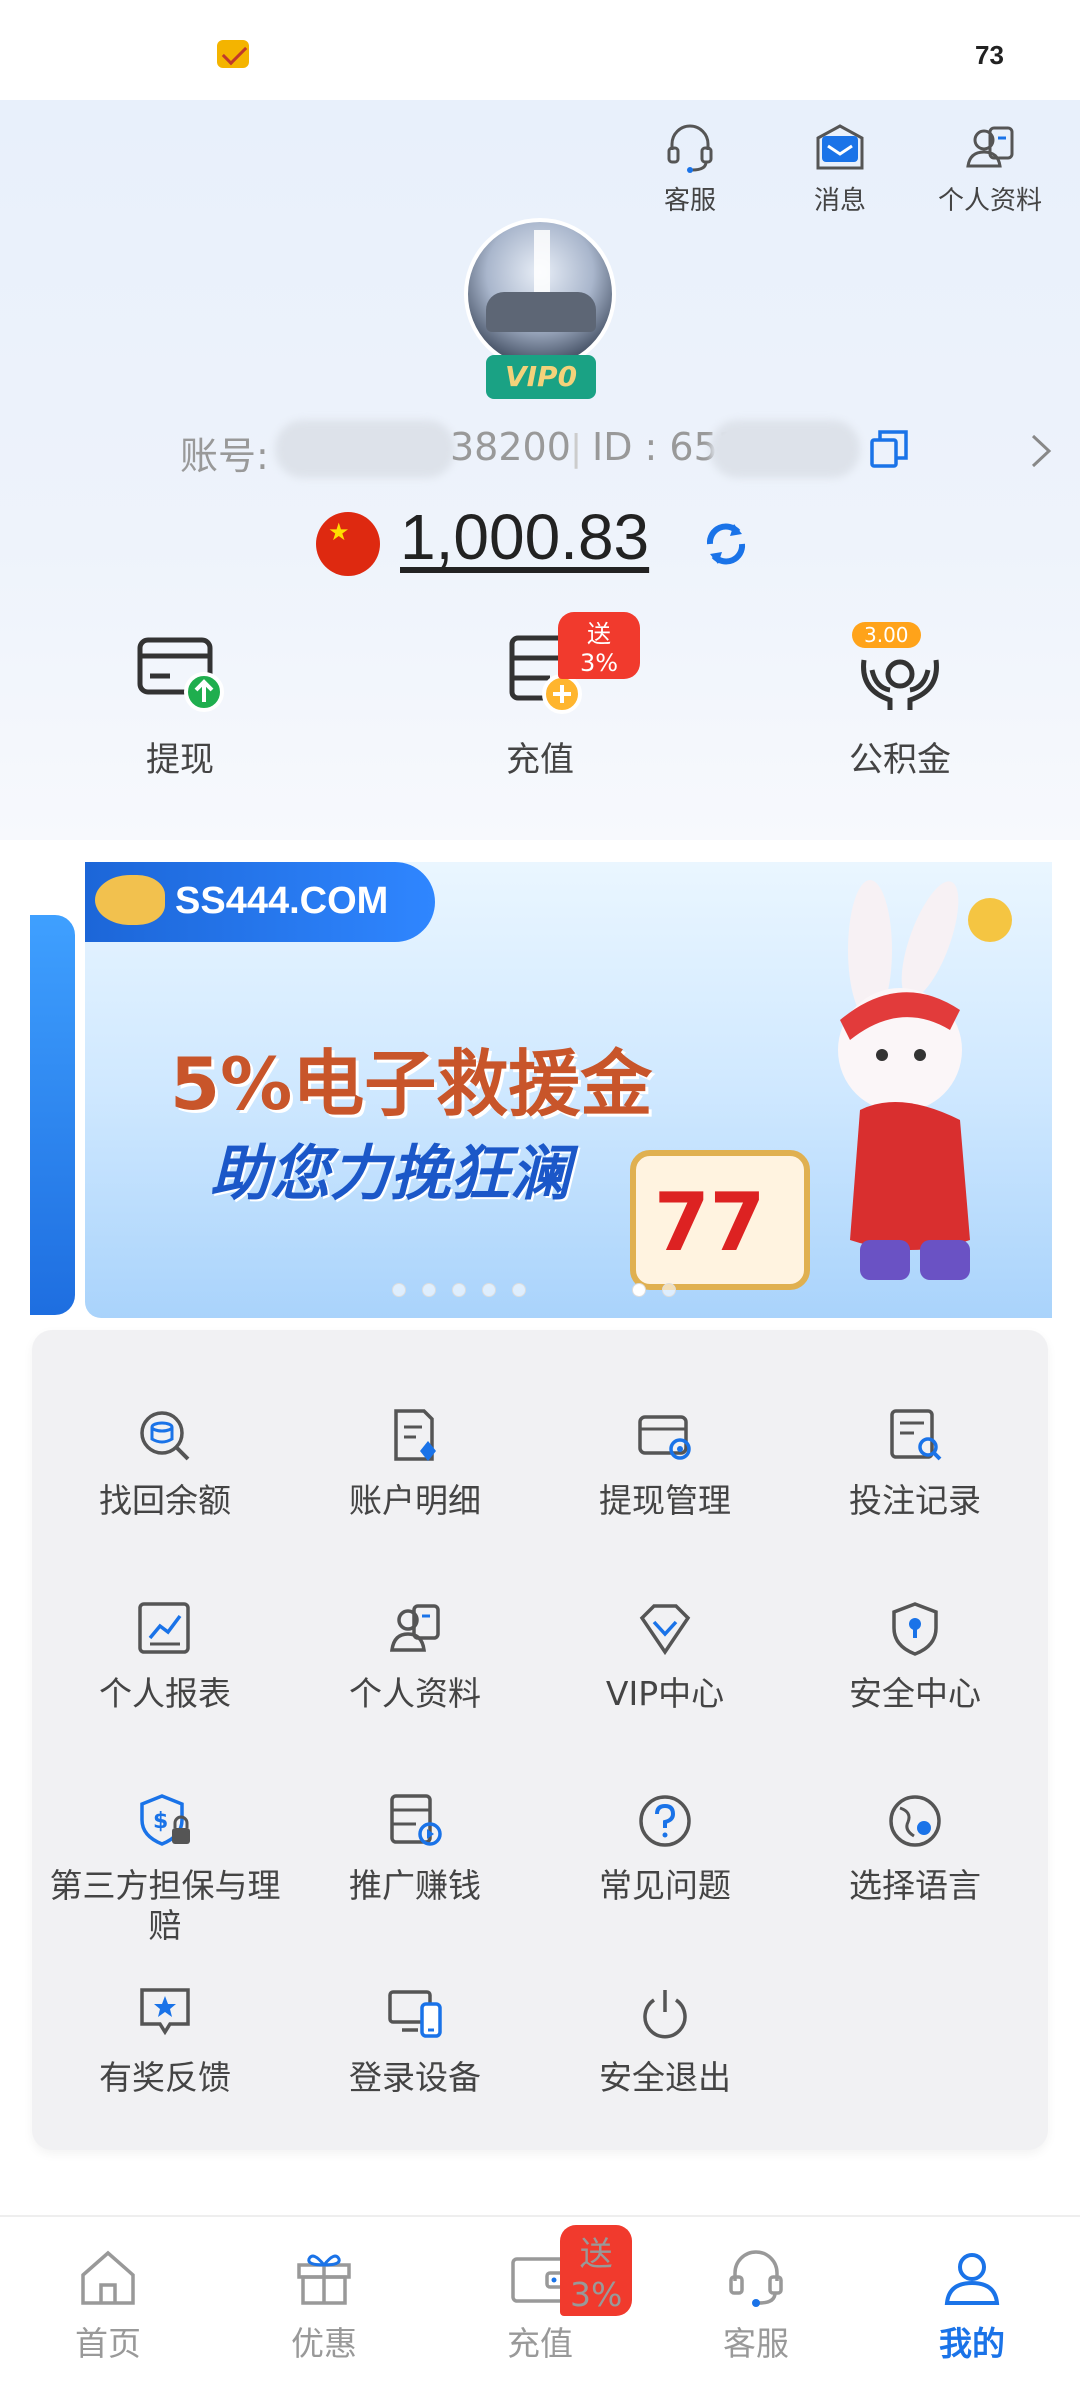 The height and width of the screenshot is (2400, 1080). Describe the element at coordinates (886, 635) in the screenshot. I see `provident-fund-badge: 3.00` at that location.